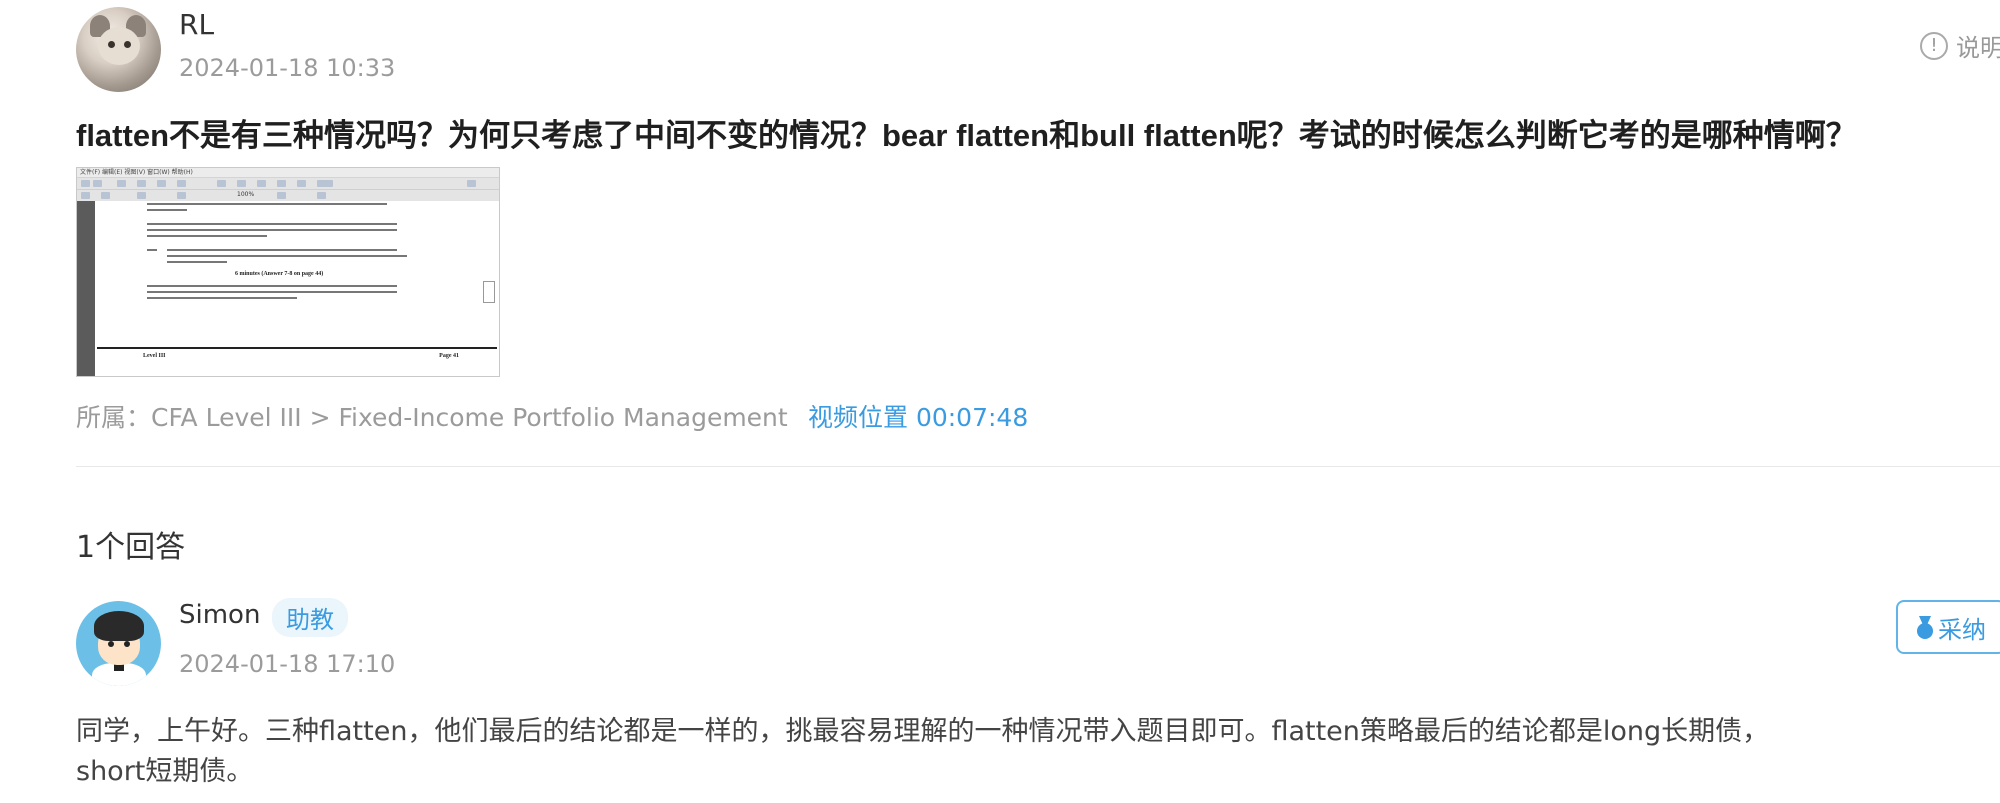 The height and width of the screenshot is (803, 2000). What do you see at coordinates (1962, 629) in the screenshot?
I see `adopt-label: 采纳` at bounding box center [1962, 629].